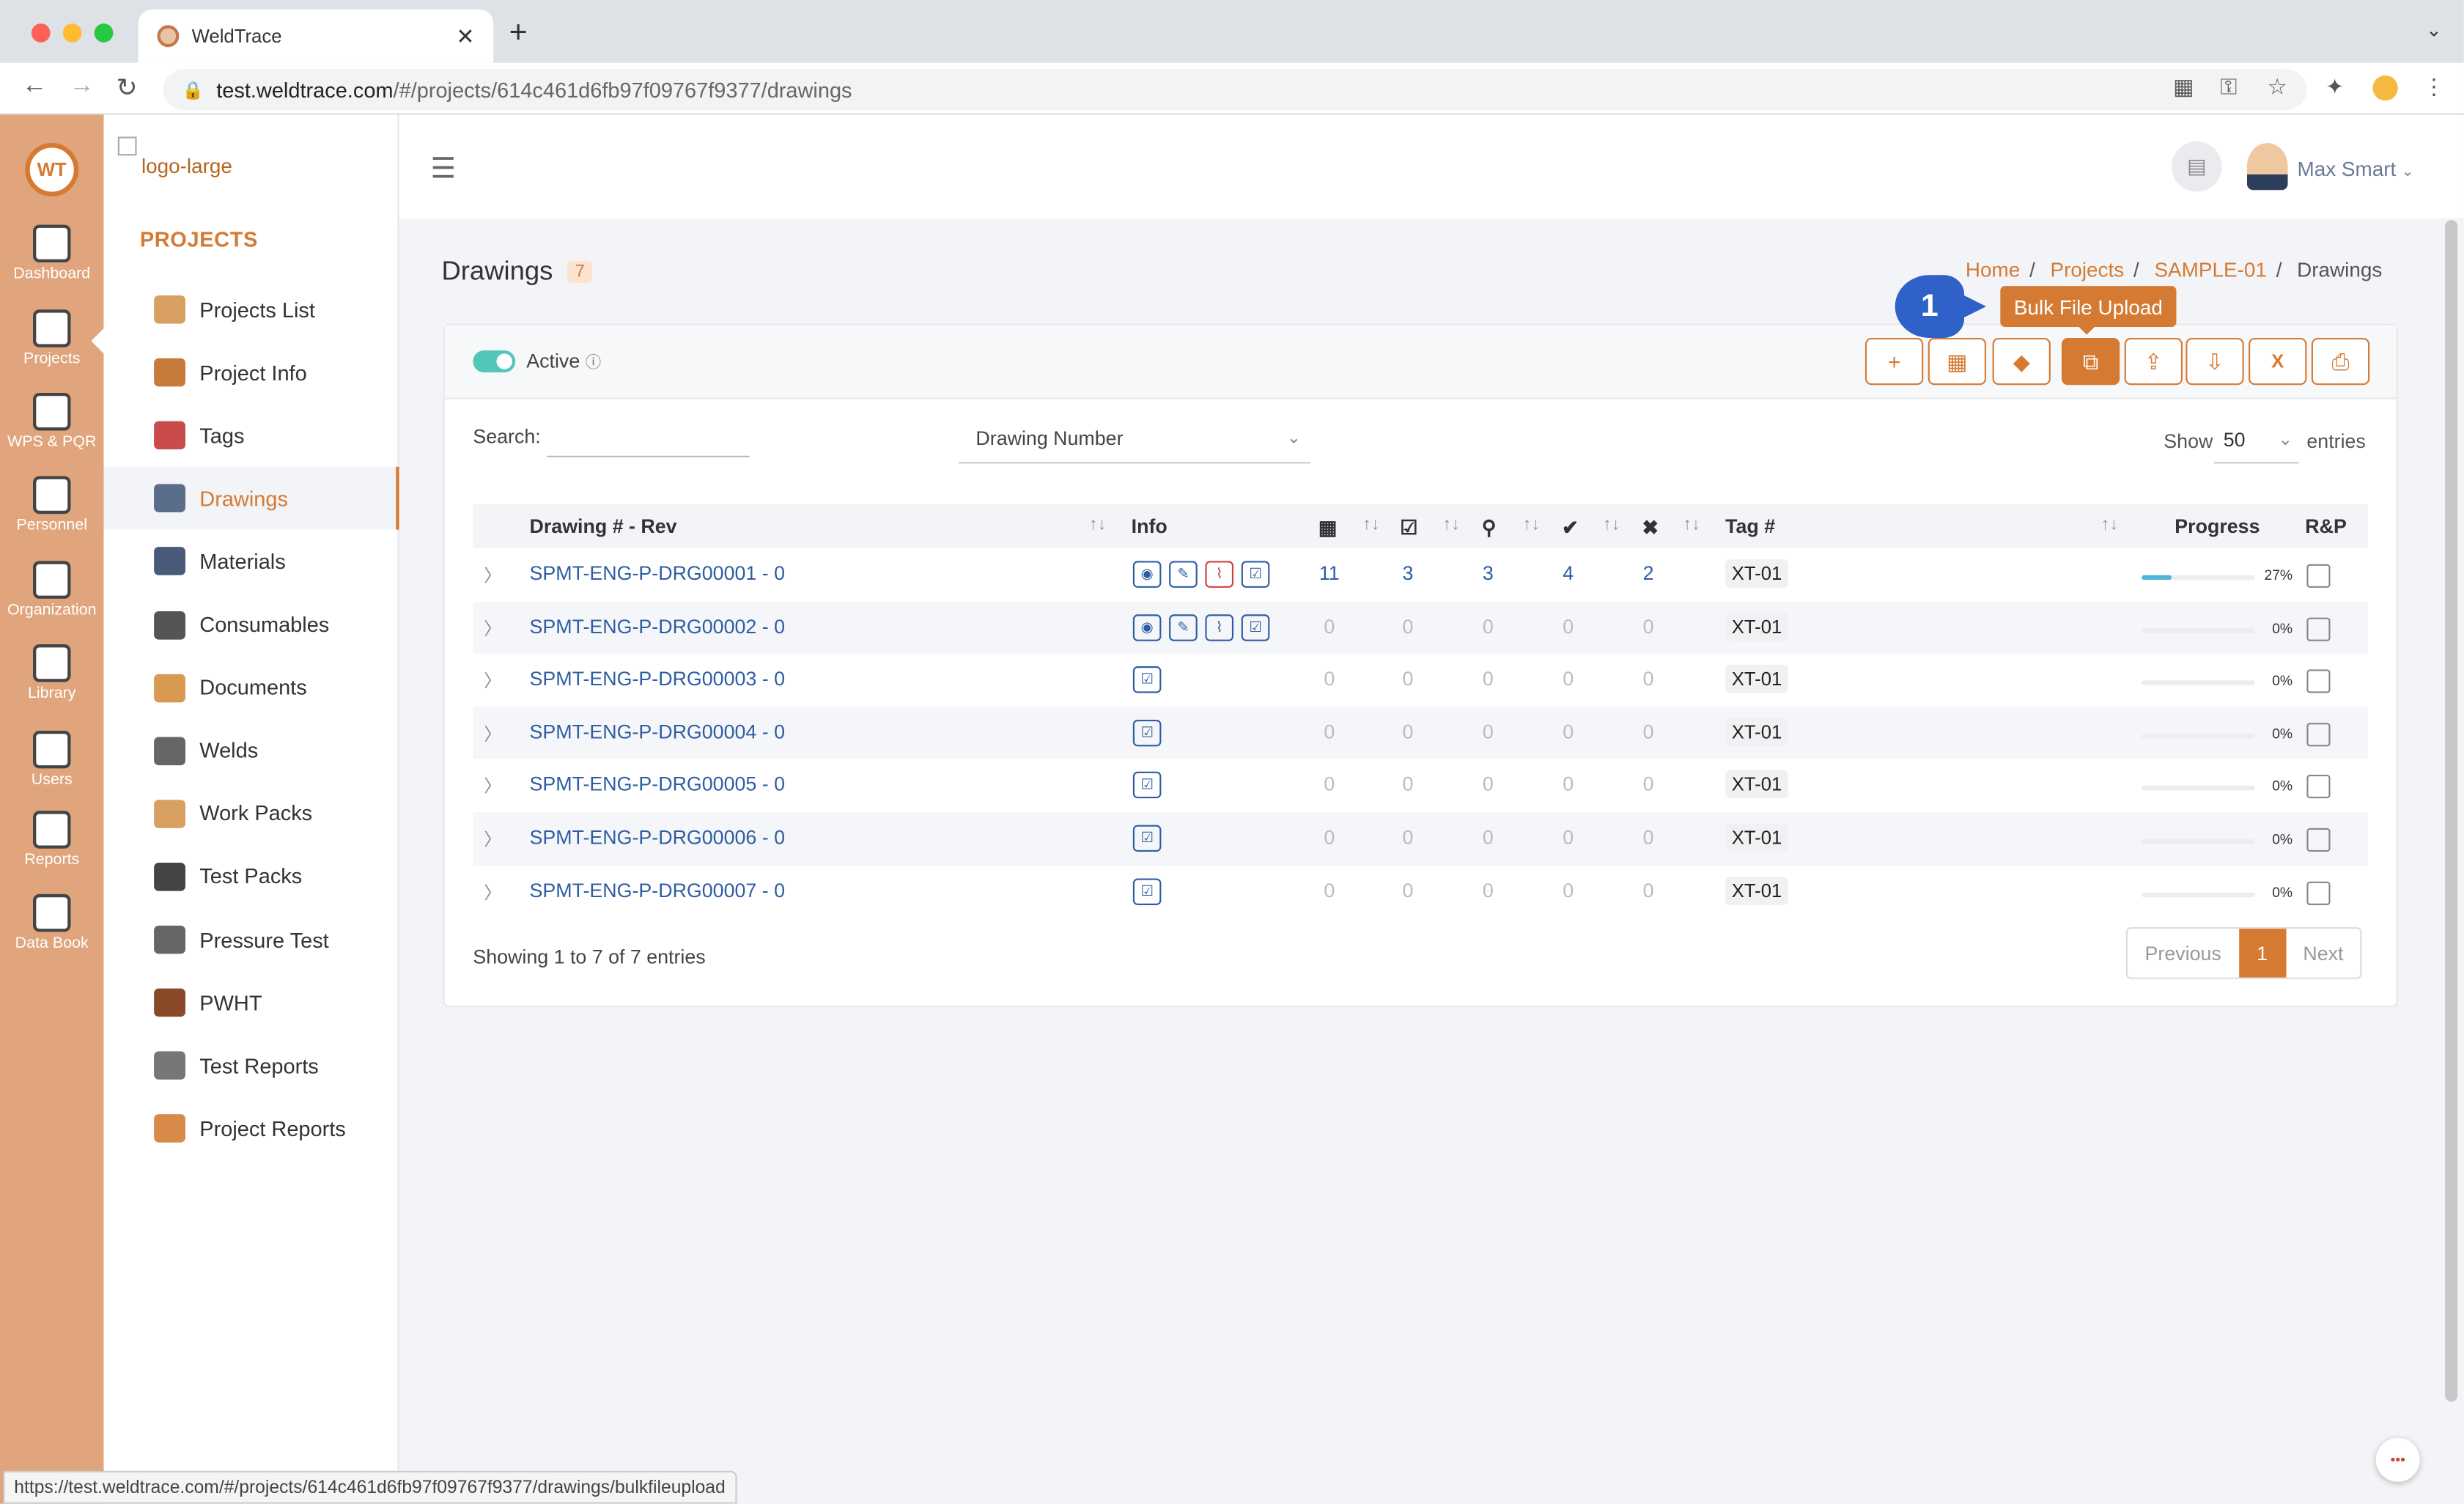  I want to click on drawing-link: SPMT-ENG-P-DRG00003 - 0, so click(658, 679).